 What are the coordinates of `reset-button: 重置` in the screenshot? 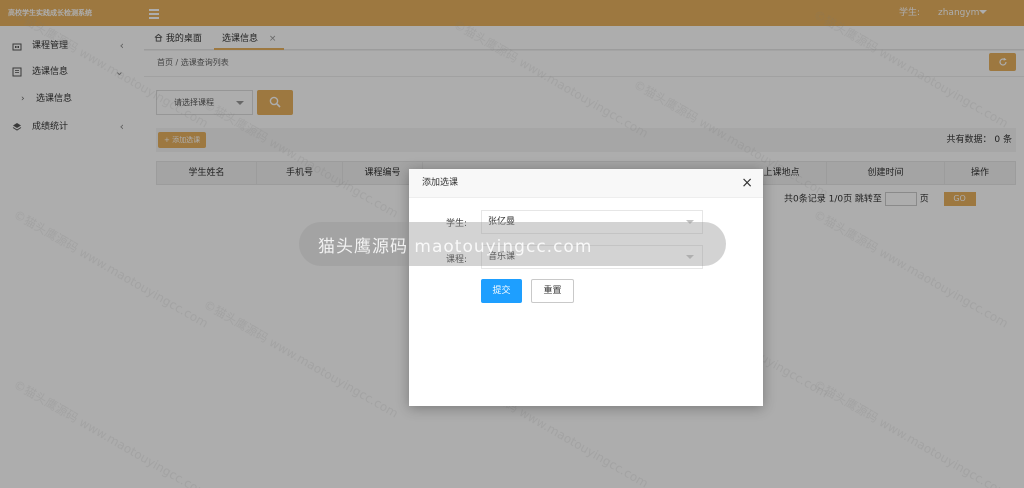 It's located at (552, 291).